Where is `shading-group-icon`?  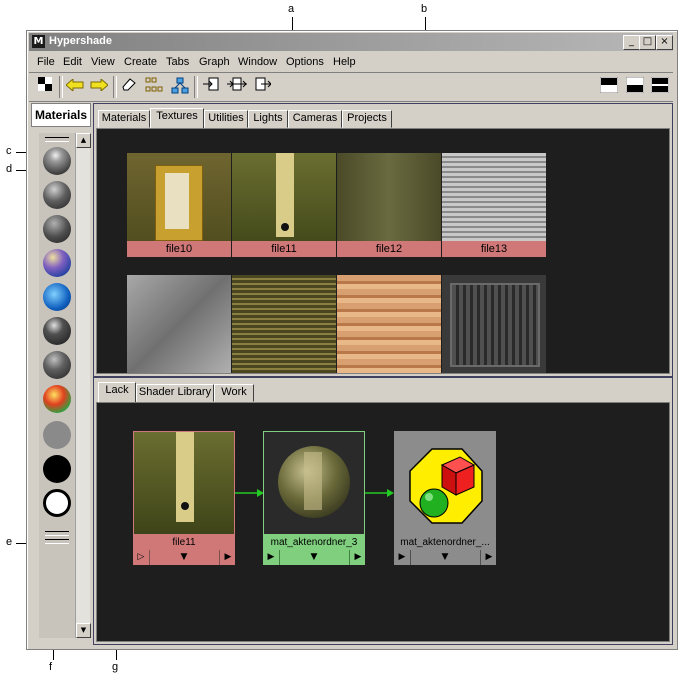 shading-group-icon is located at coordinates (446, 486).